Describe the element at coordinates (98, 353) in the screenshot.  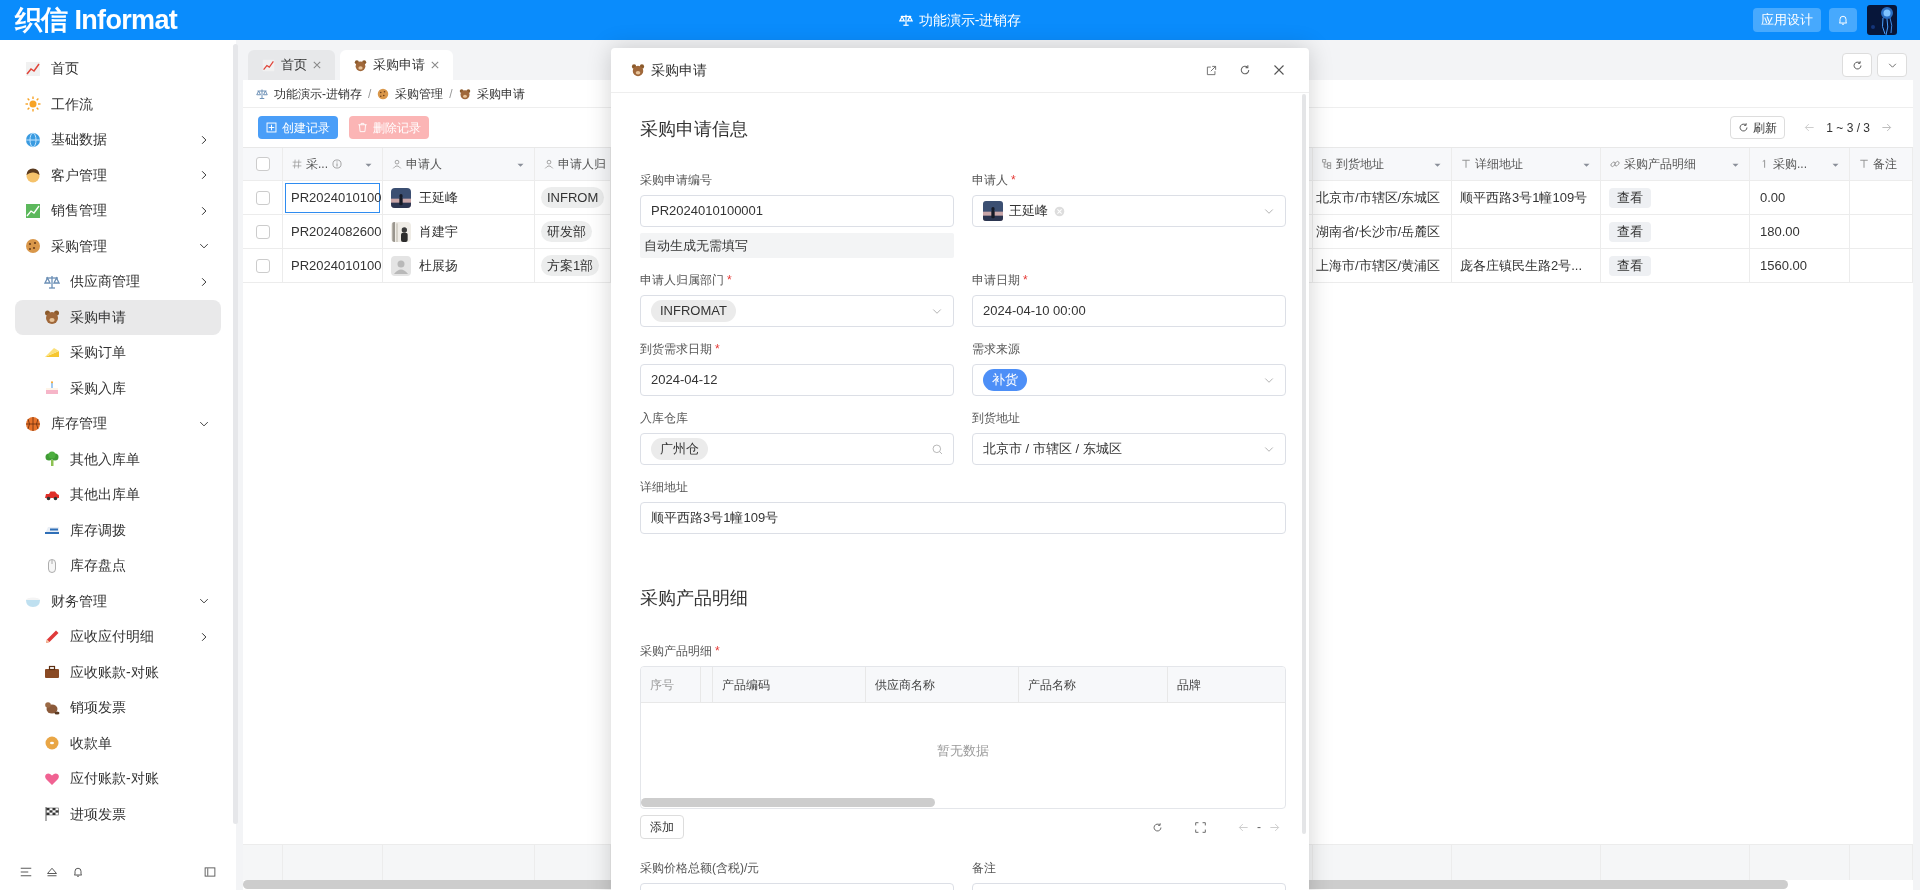
I see `sidebar-item-label: 采购订单` at that location.